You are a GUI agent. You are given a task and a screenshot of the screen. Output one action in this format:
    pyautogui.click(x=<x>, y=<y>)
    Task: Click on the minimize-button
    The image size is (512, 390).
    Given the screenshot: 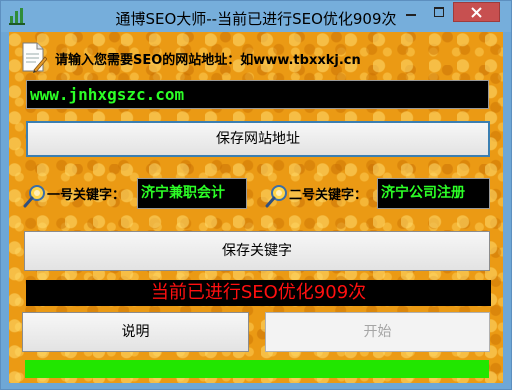 What is the action you would take?
    pyautogui.click(x=410, y=12)
    